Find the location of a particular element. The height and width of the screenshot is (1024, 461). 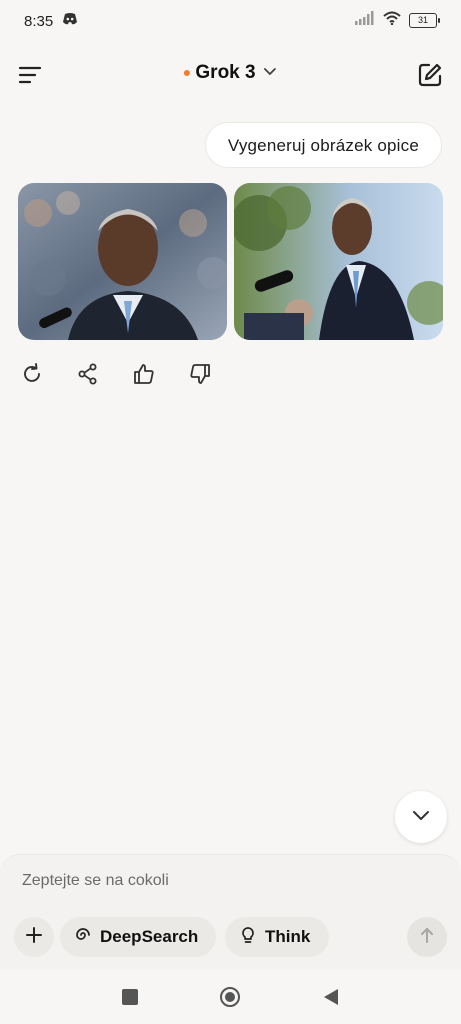

think-button: Think is located at coordinates (277, 937).